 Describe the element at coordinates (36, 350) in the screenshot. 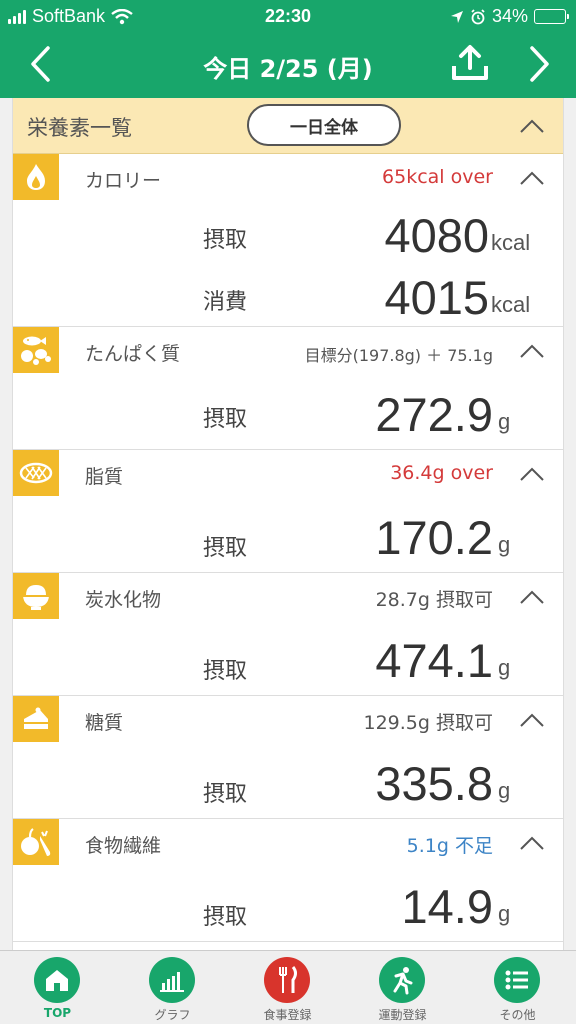

I see `protein-food-icon` at that location.